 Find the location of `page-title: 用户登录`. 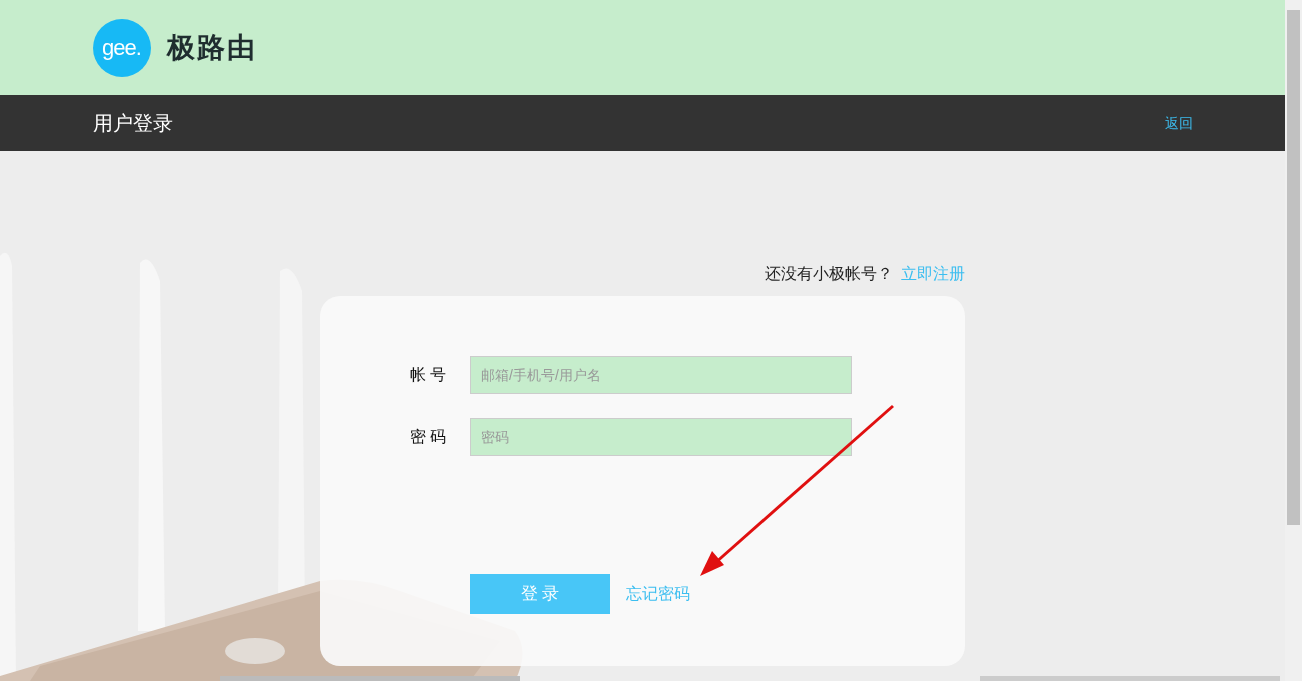

page-title: 用户登录 is located at coordinates (132, 123).